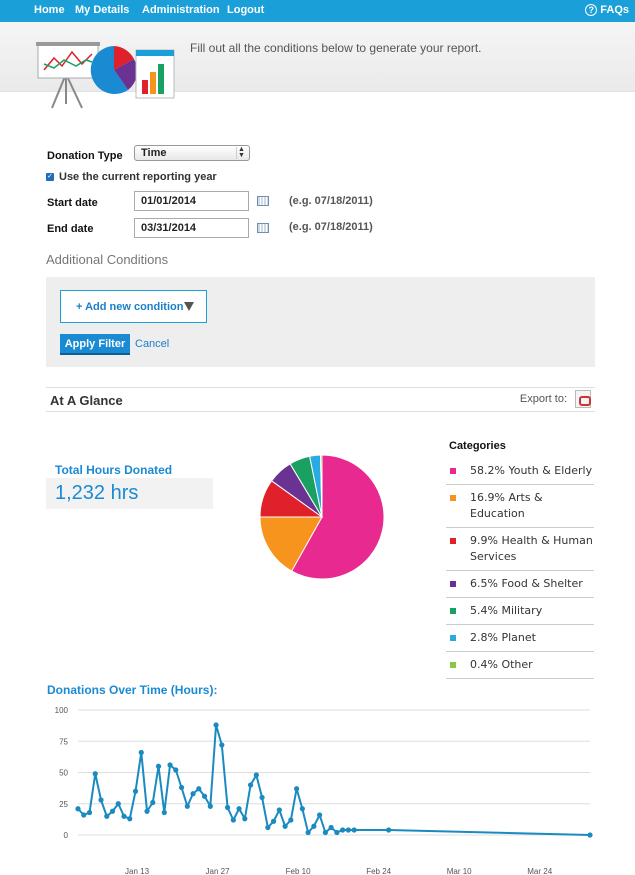 This screenshot has height=875, width=635. I want to click on faq-link: ? FAQs, so click(607, 10).